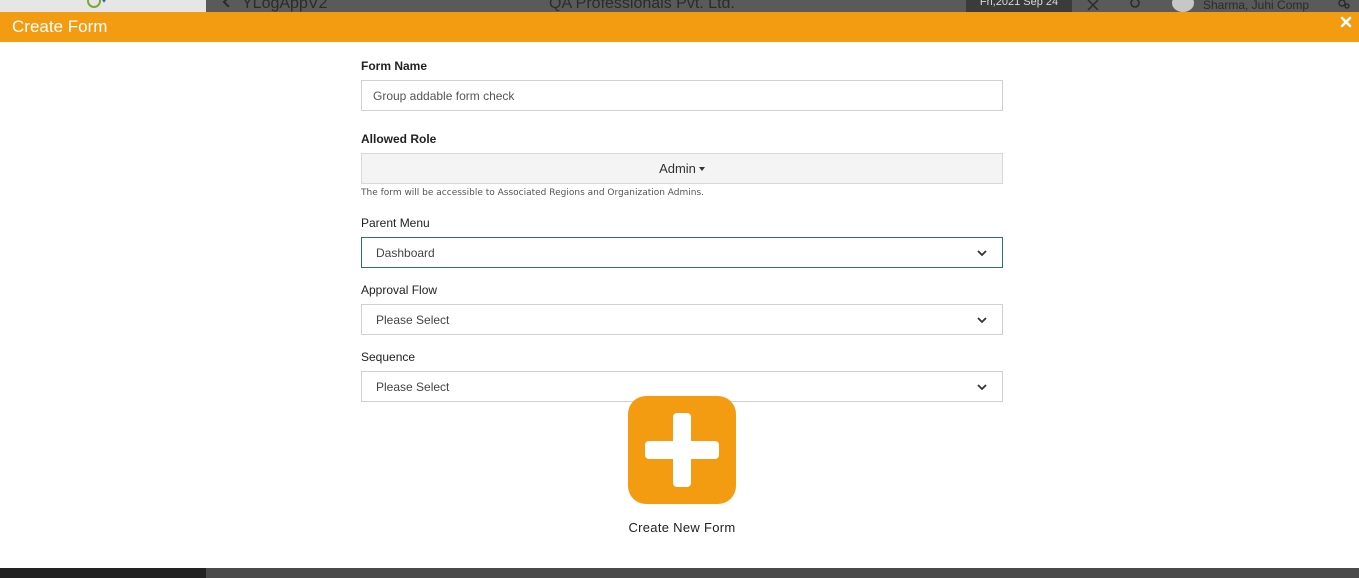 This screenshot has width=1359, height=578. What do you see at coordinates (682, 95) in the screenshot?
I see `form-name-input` at bounding box center [682, 95].